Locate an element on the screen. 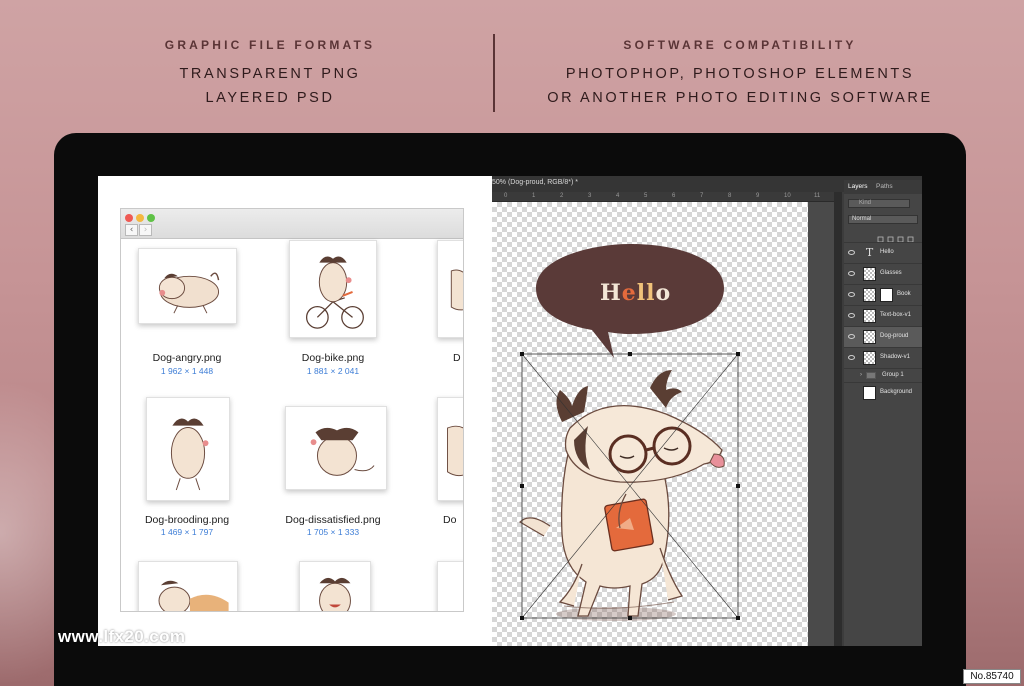  ruler-number: 4 is located at coordinates (618, 196).